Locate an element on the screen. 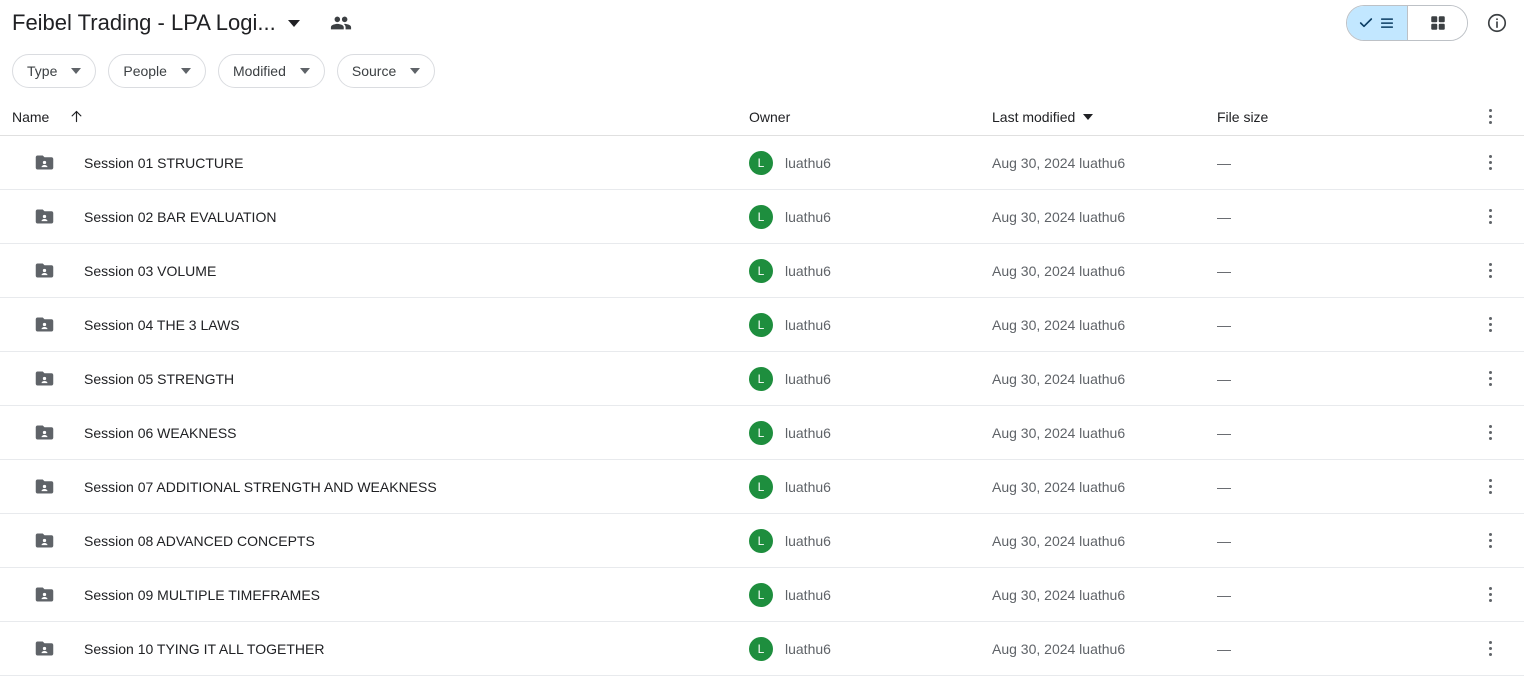 Image resolution: width=1524 pixels, height=695 pixels. file-name-label: Session 10 TYING IT ALL TOGETHER is located at coordinates (204, 648).